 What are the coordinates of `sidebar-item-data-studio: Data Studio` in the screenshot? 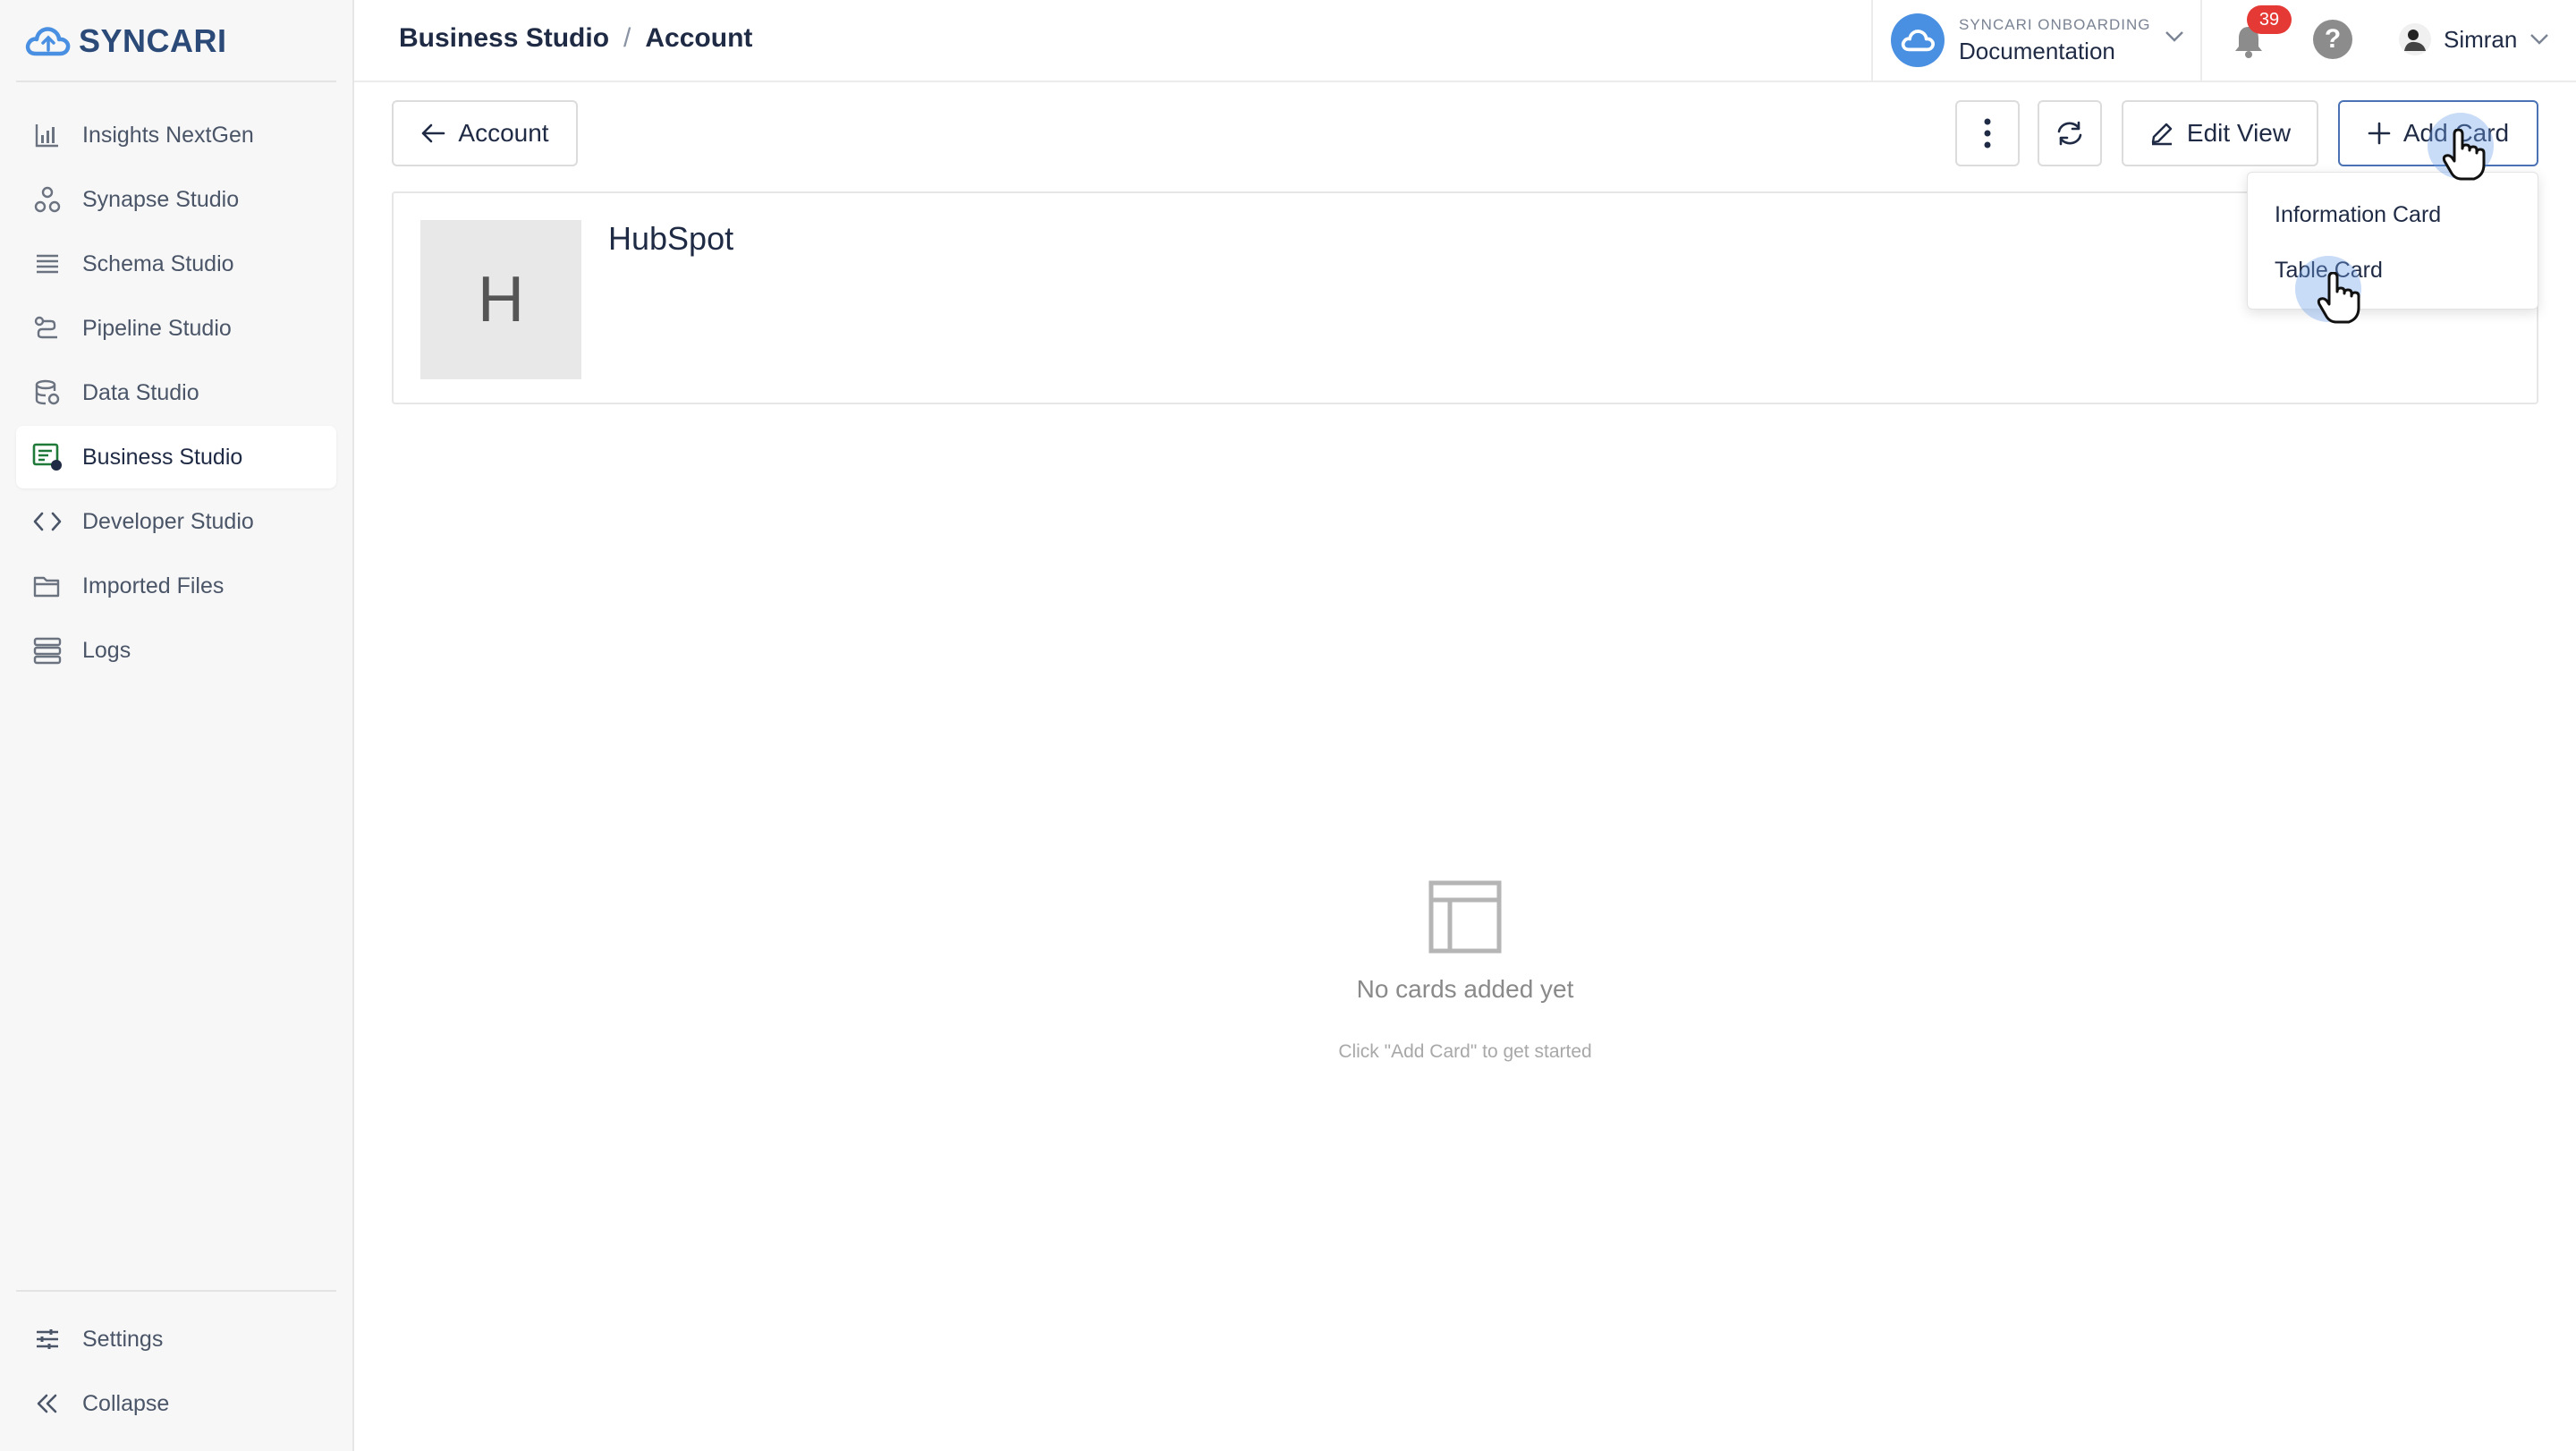 It's located at (176, 392).